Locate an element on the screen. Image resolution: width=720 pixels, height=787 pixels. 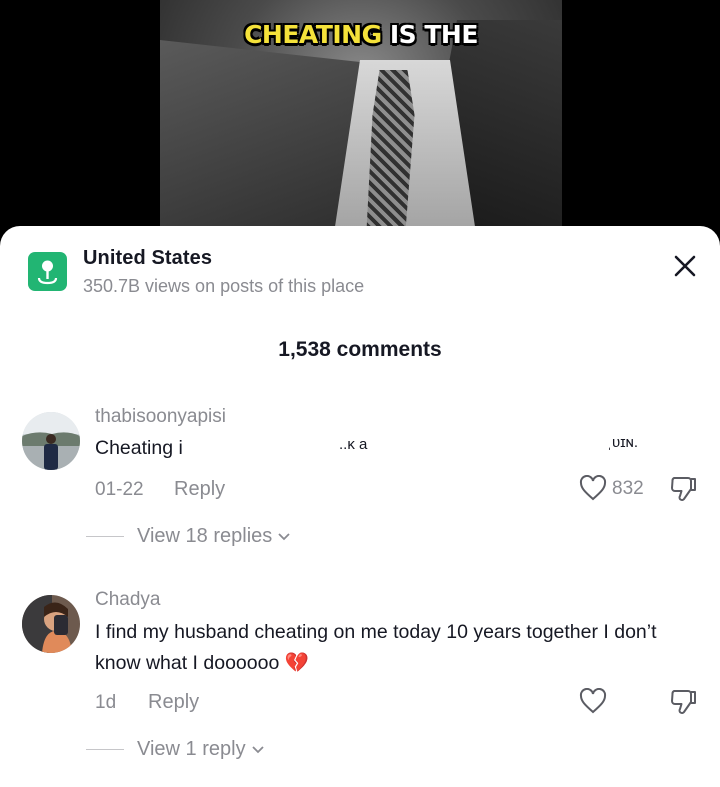
map-pin-icon is located at coordinates (47, 271).